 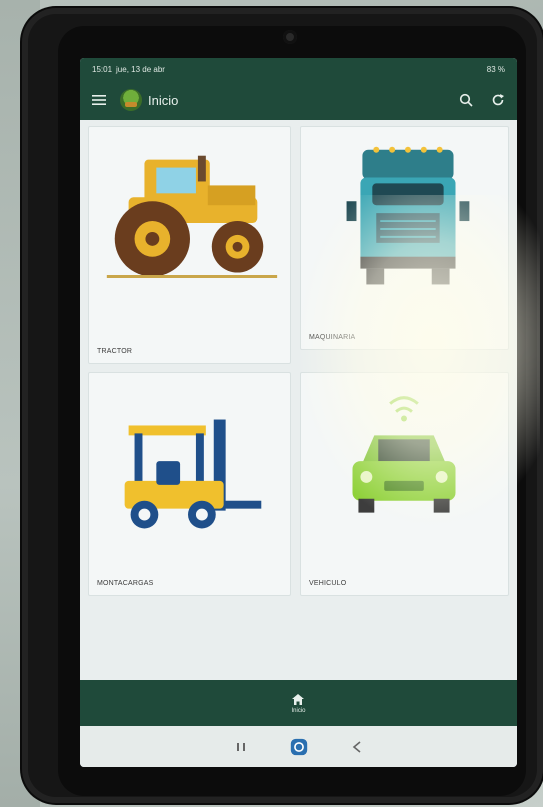 I want to click on card-truck: MAQUINARIA, so click(x=404, y=238).